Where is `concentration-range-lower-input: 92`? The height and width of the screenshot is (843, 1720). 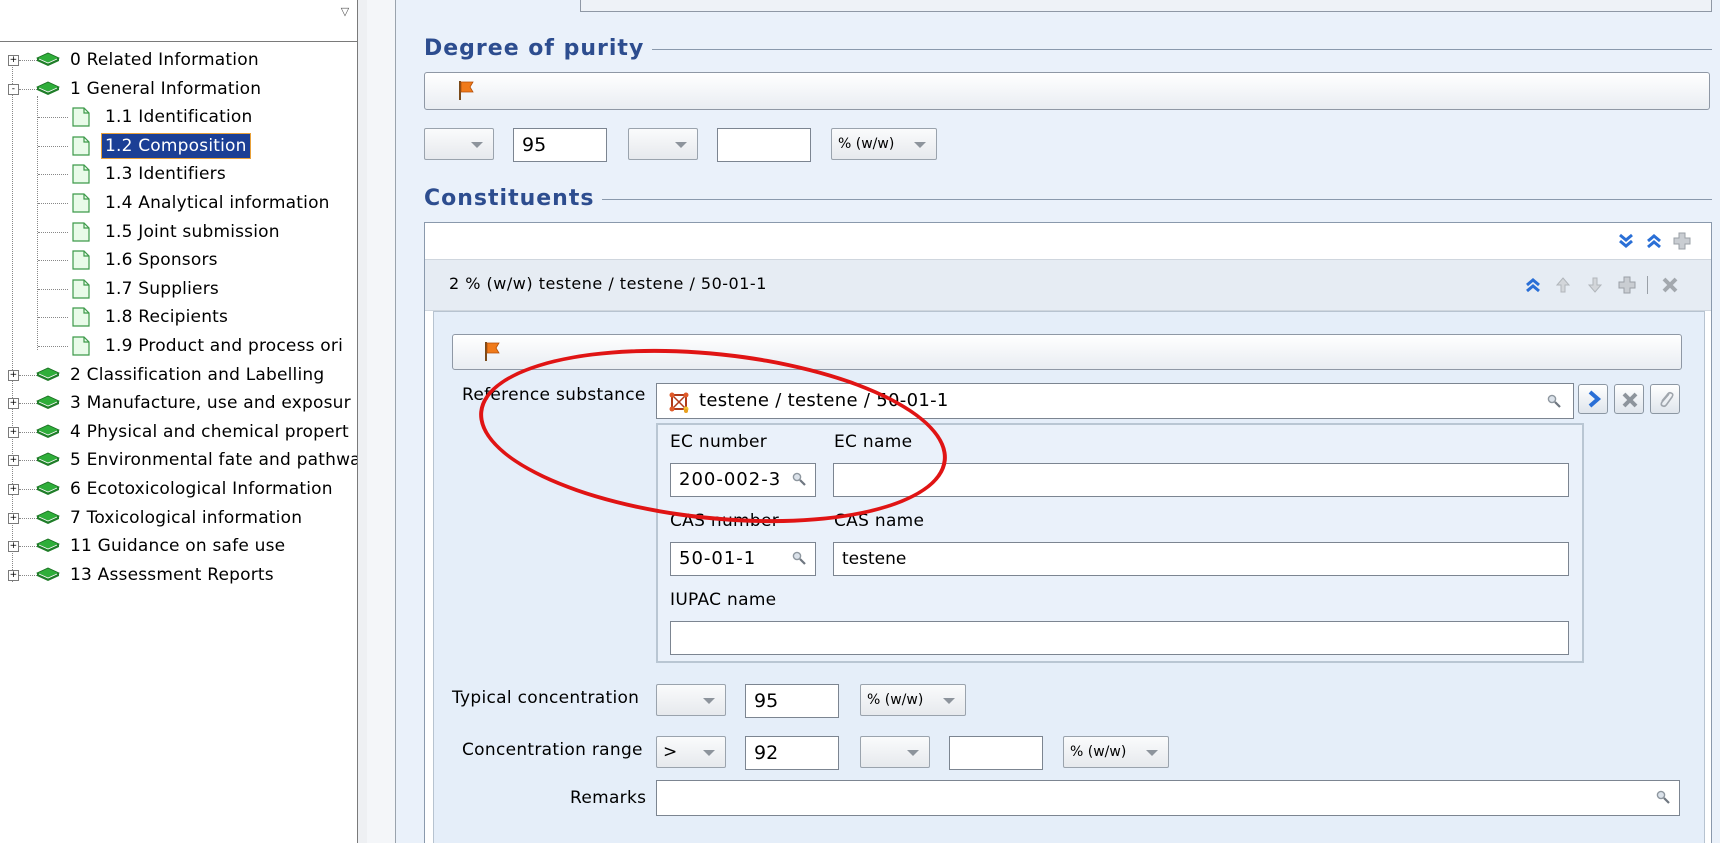 concentration-range-lower-input: 92 is located at coordinates (792, 753).